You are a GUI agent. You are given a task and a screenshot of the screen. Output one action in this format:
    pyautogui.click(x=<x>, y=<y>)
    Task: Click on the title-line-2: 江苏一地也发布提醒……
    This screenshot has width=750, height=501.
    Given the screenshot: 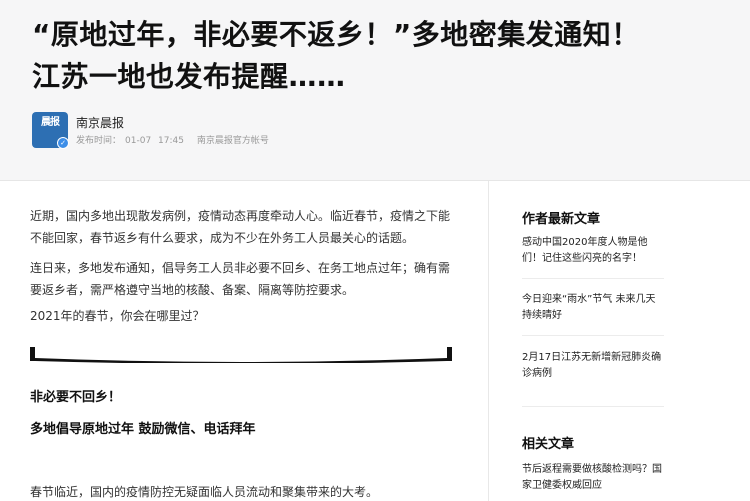 What is the action you would take?
    pyautogui.click(x=189, y=76)
    